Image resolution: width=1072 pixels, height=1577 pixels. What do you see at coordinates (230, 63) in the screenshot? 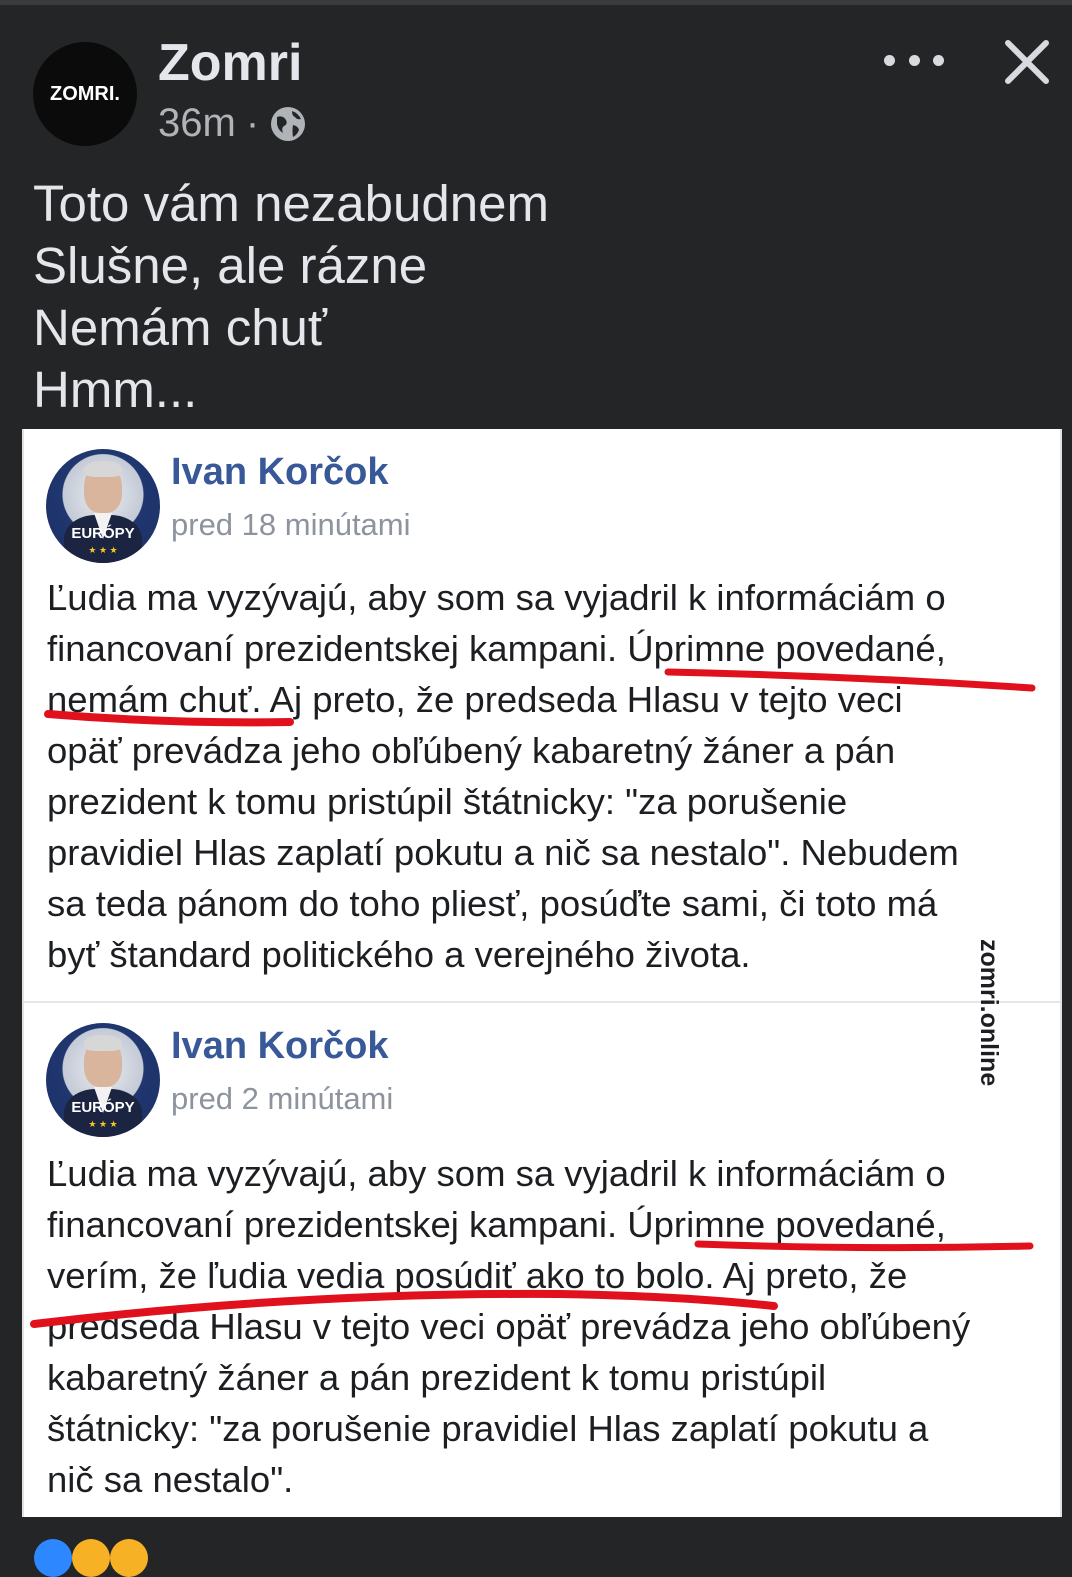
I see `page-name: Zomri` at bounding box center [230, 63].